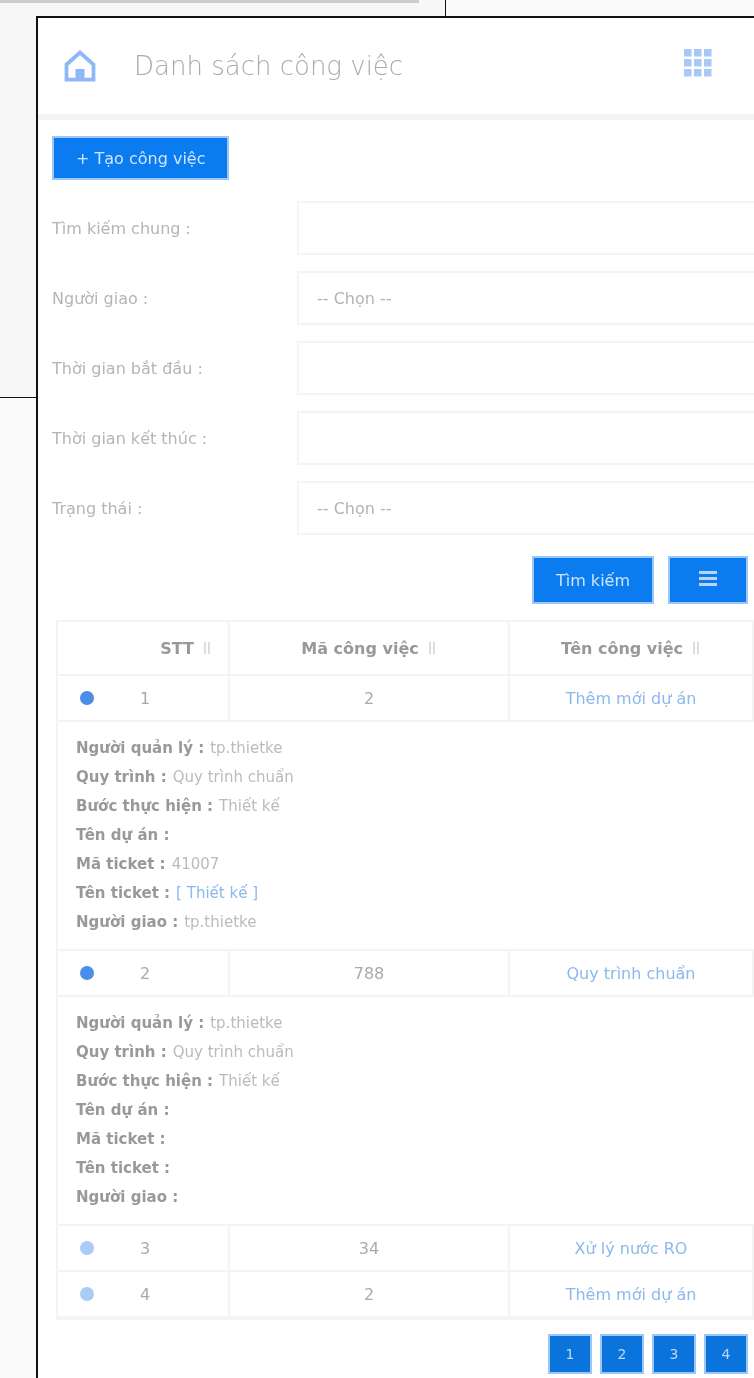 The height and width of the screenshot is (1378, 754). I want to click on ticket-link: [ Thiết kế ], so click(217, 893).